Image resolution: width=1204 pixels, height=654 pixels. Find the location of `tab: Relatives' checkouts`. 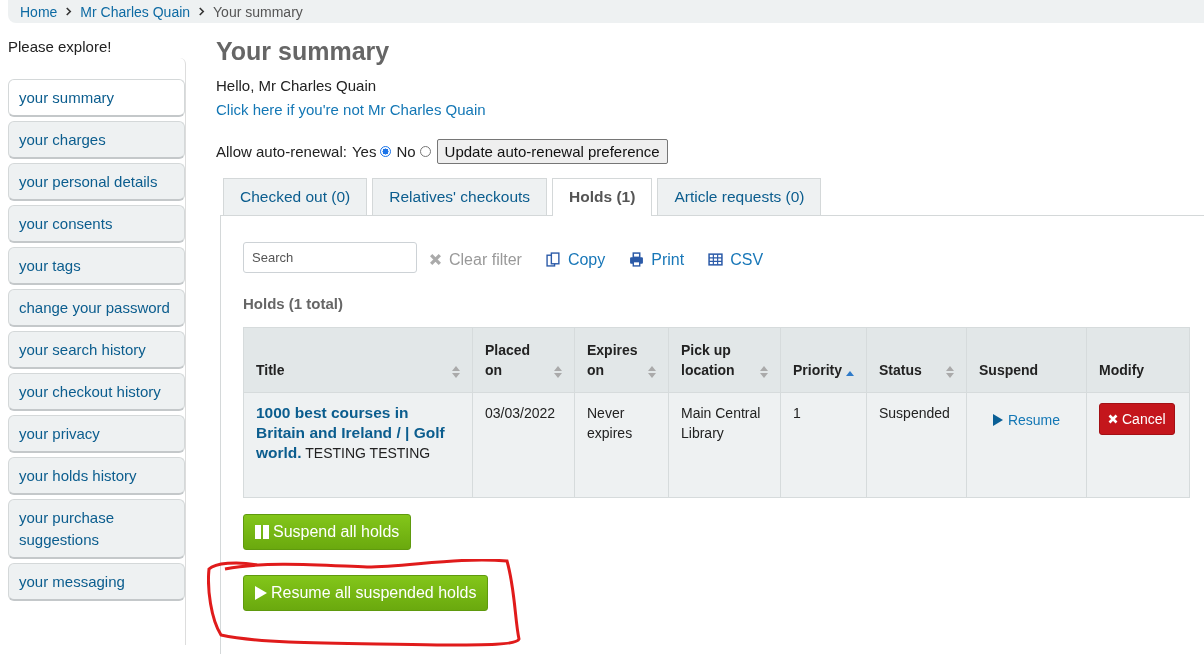

tab: Relatives' checkouts is located at coordinates (460, 196).